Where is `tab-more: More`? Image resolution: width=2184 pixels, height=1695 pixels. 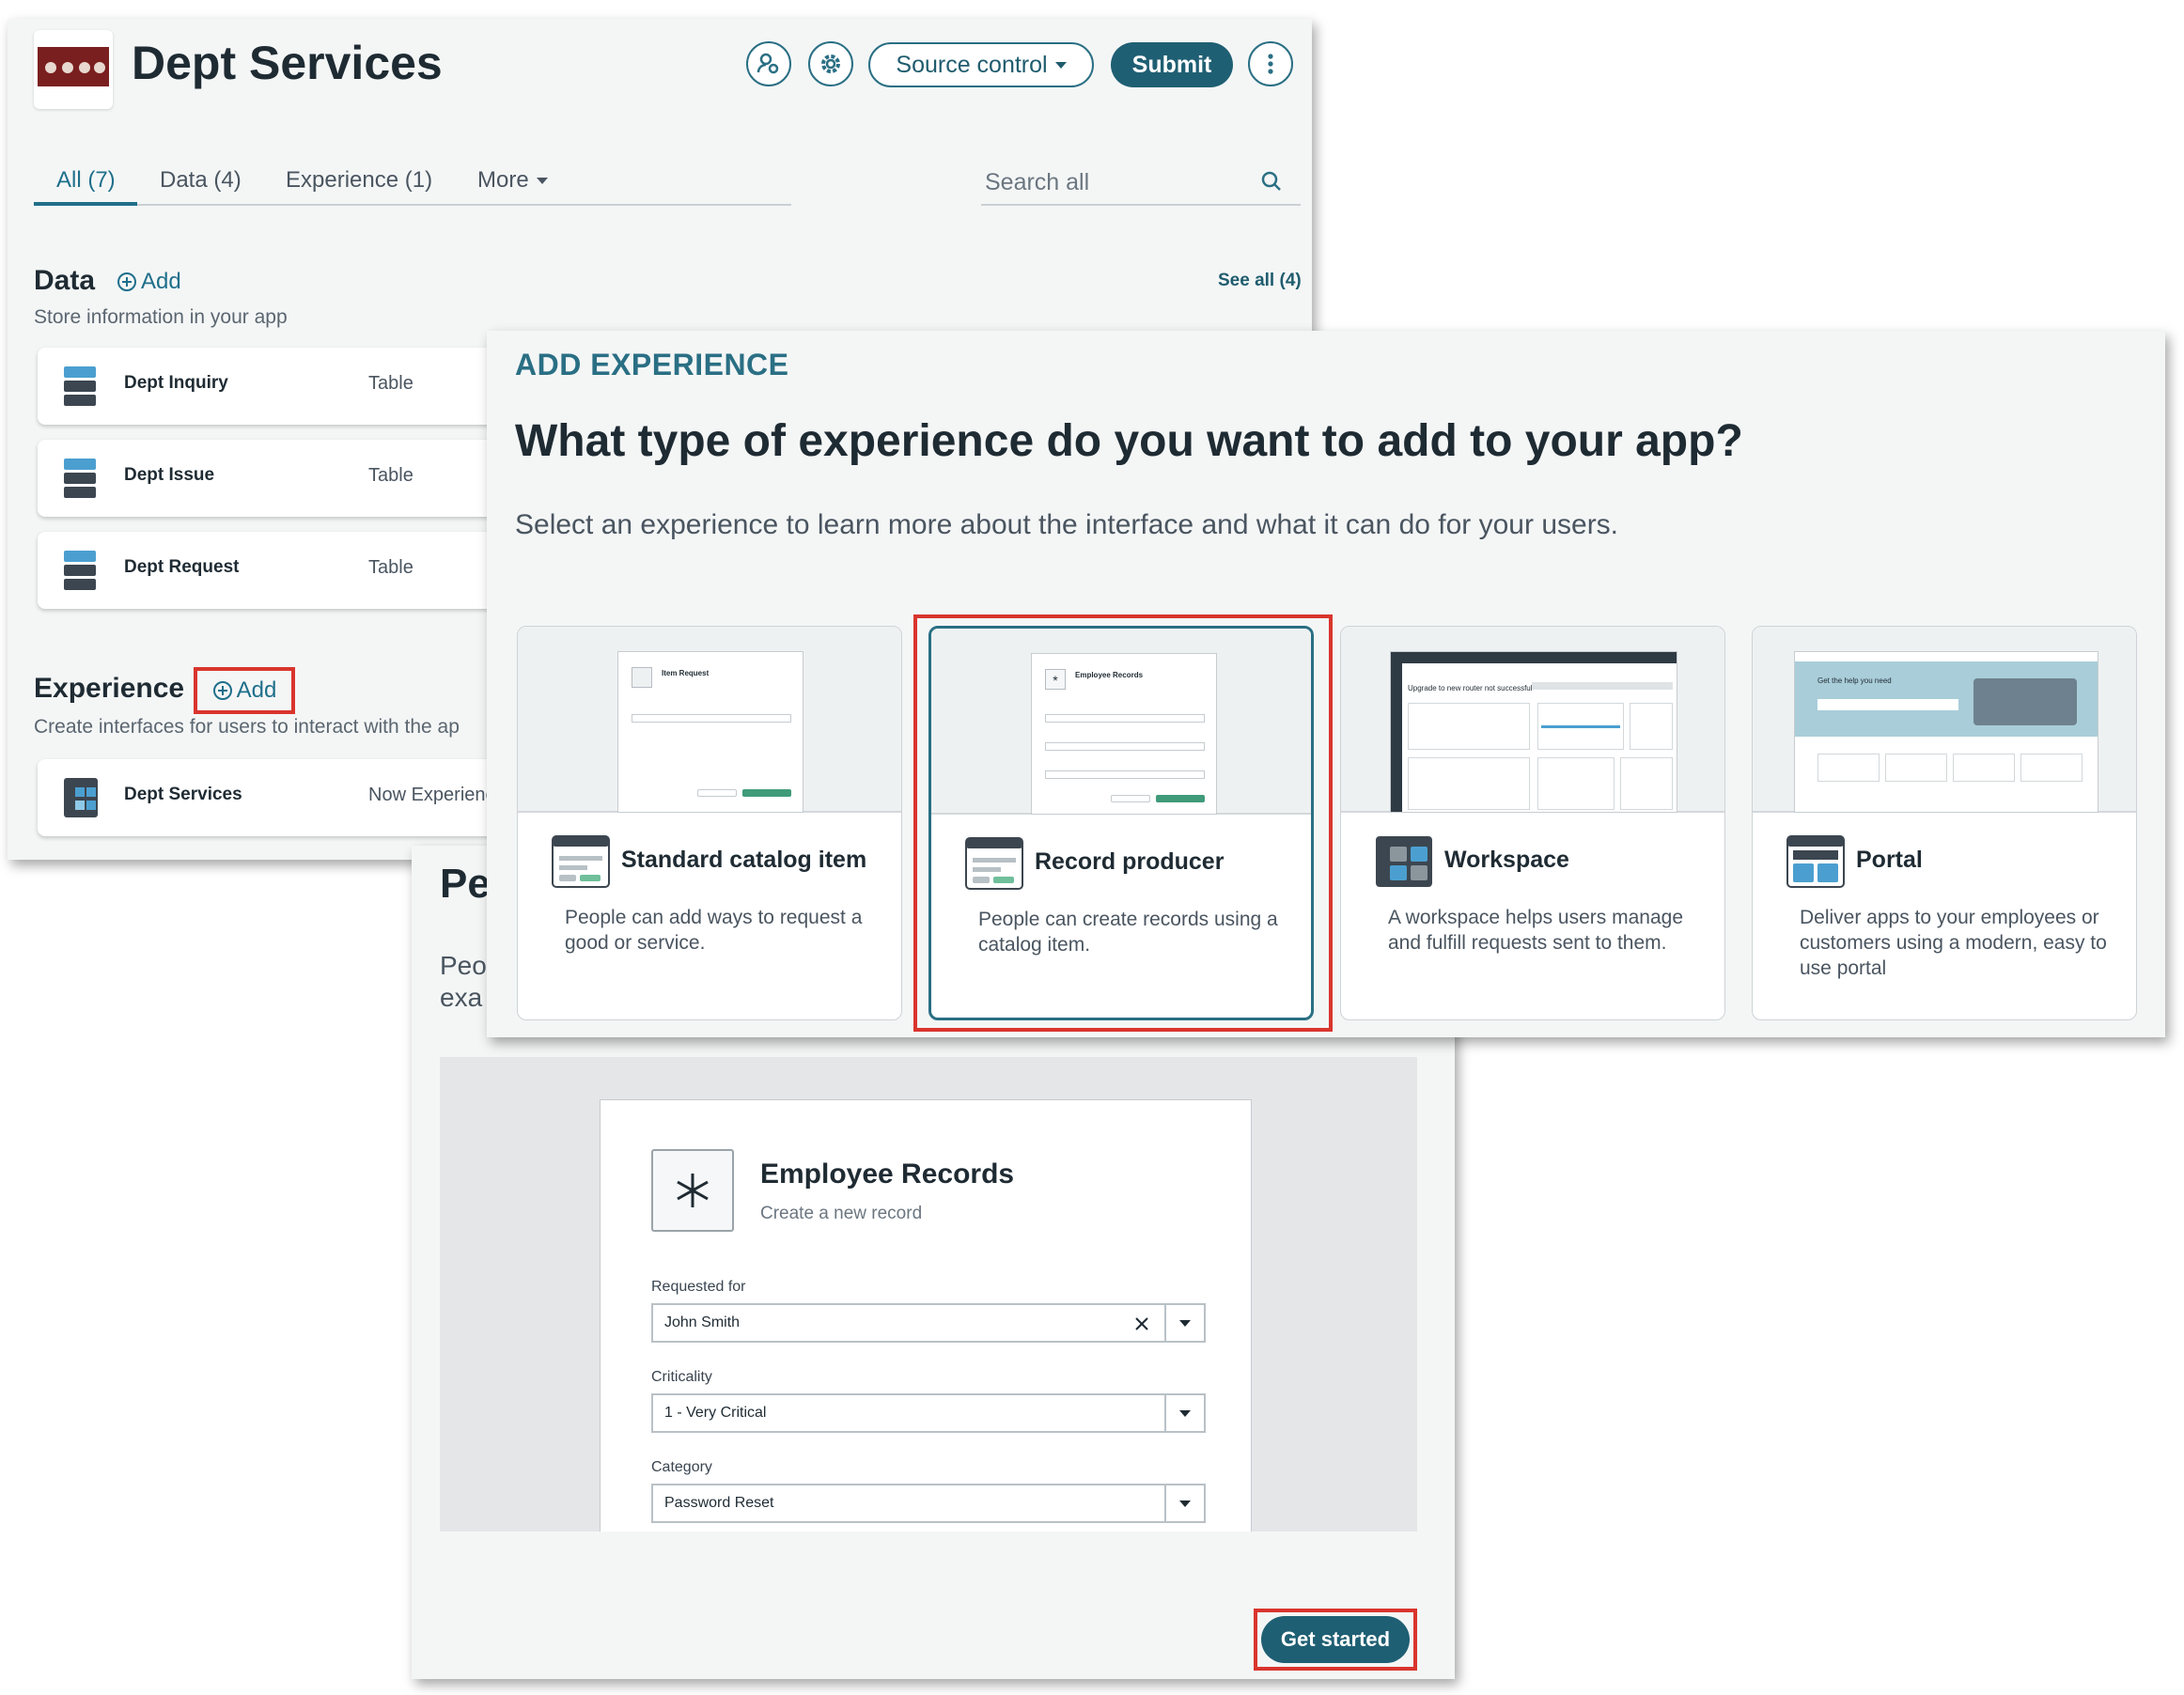
tab-more: More is located at coordinates (512, 180).